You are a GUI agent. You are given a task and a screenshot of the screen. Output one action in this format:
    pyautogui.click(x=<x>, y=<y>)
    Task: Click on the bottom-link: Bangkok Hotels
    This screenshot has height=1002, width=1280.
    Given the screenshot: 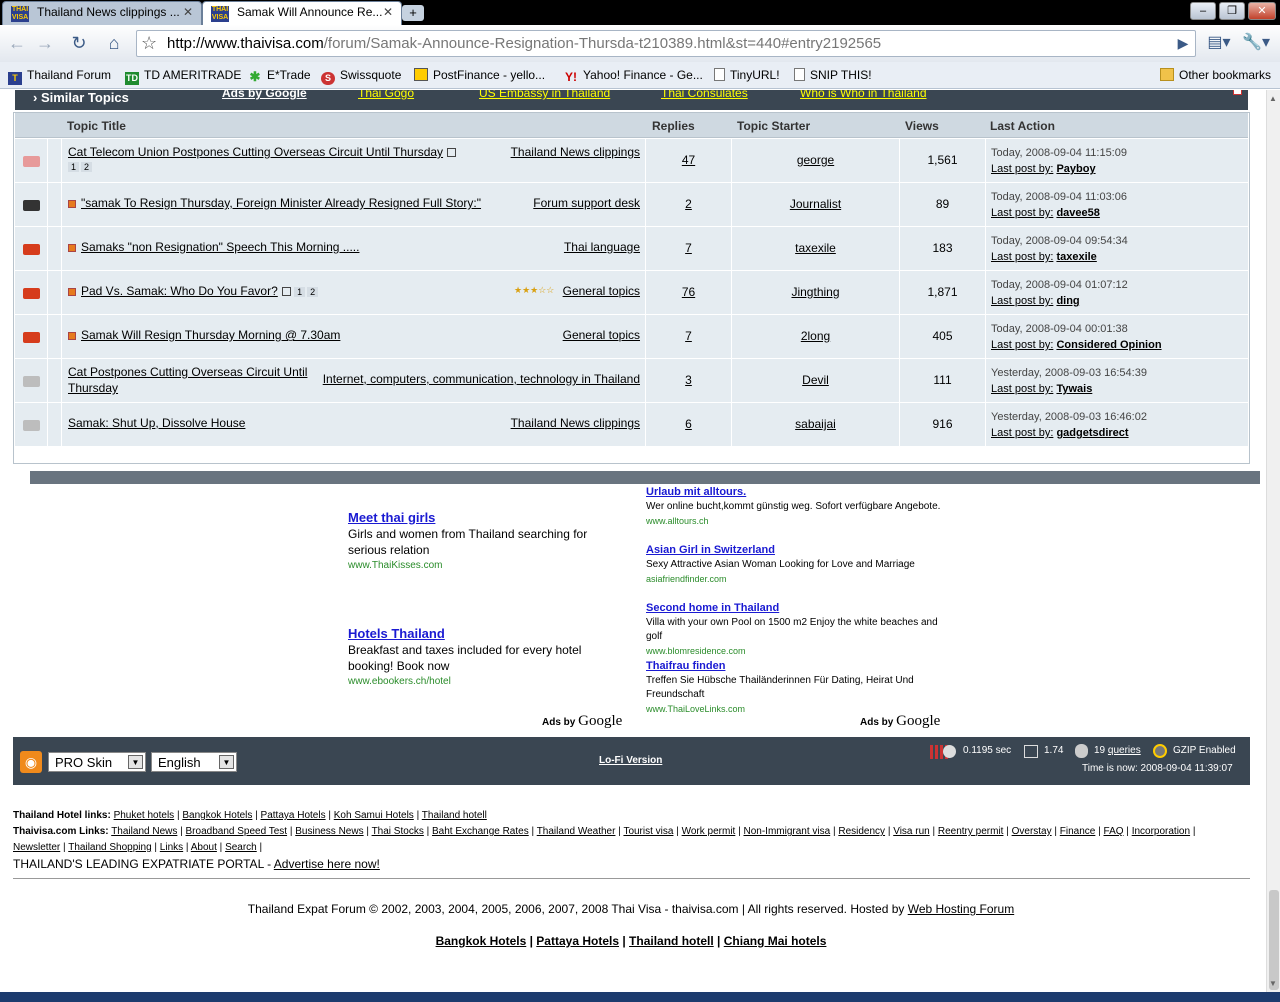 What is the action you would take?
    pyautogui.click(x=481, y=941)
    